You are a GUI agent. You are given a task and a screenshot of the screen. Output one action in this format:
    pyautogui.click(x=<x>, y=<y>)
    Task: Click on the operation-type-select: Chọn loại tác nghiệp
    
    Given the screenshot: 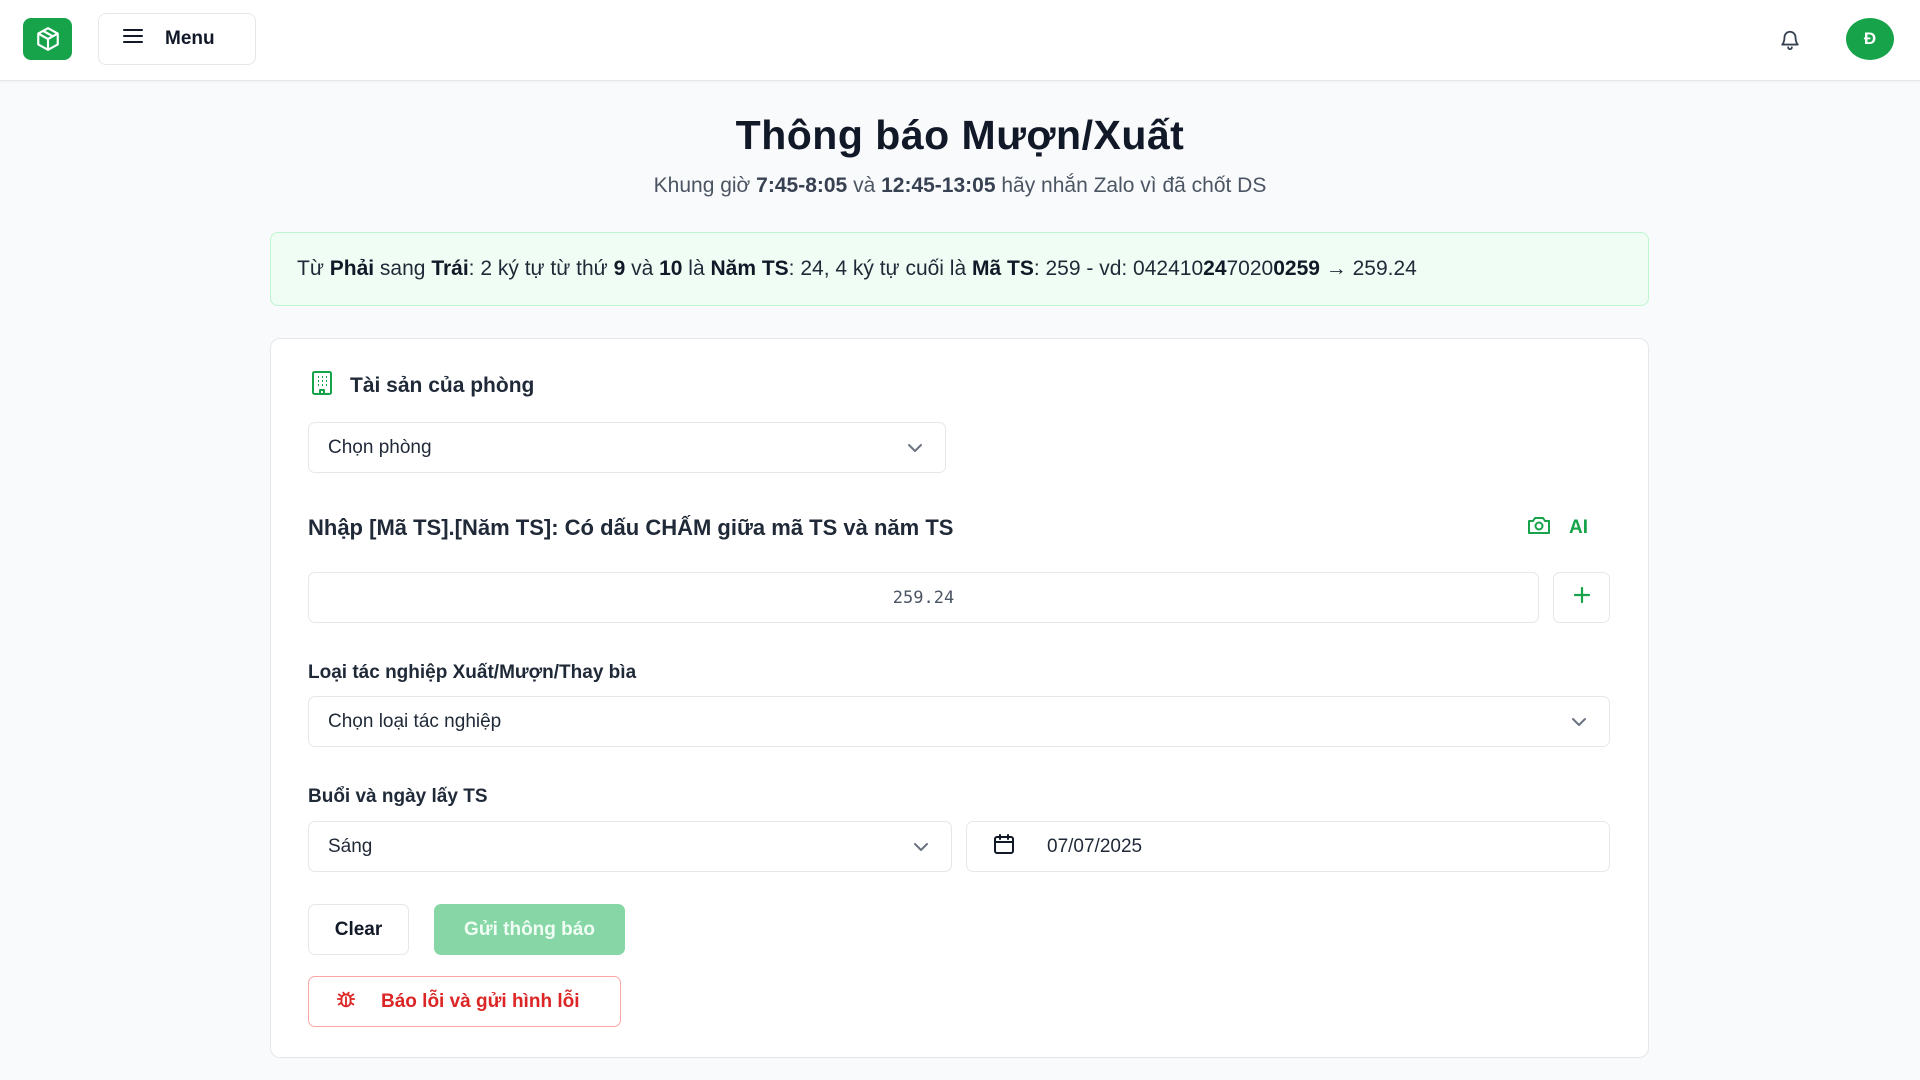 What is the action you would take?
    pyautogui.click(x=959, y=721)
    